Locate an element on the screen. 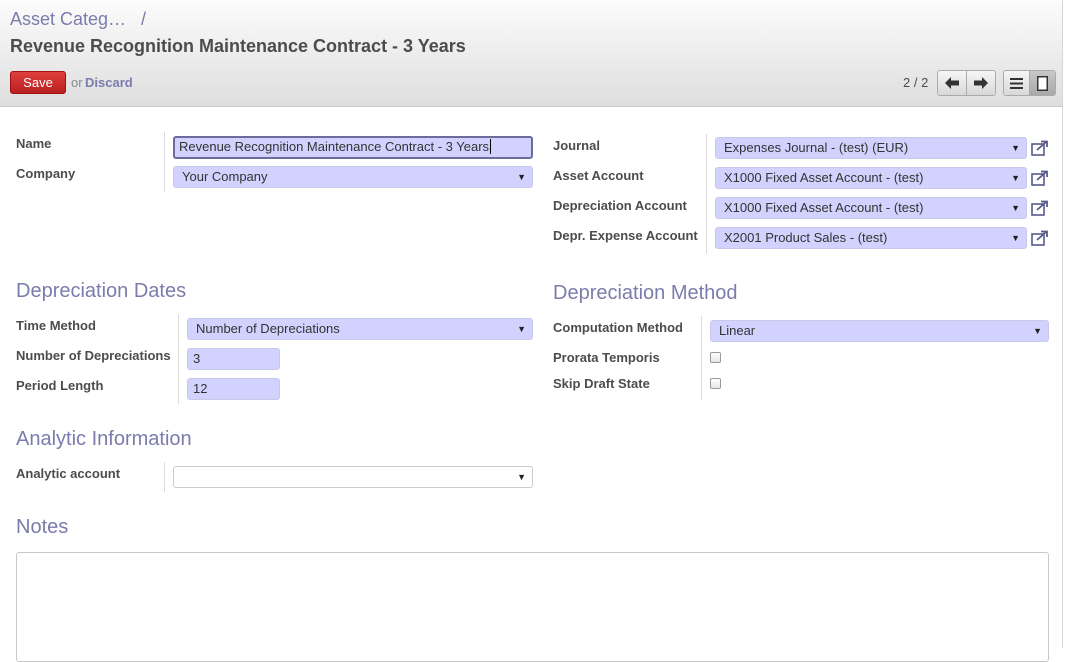 The height and width of the screenshot is (662, 1067). time-method-select: Number of Depreciations ▼ is located at coordinates (360, 329).